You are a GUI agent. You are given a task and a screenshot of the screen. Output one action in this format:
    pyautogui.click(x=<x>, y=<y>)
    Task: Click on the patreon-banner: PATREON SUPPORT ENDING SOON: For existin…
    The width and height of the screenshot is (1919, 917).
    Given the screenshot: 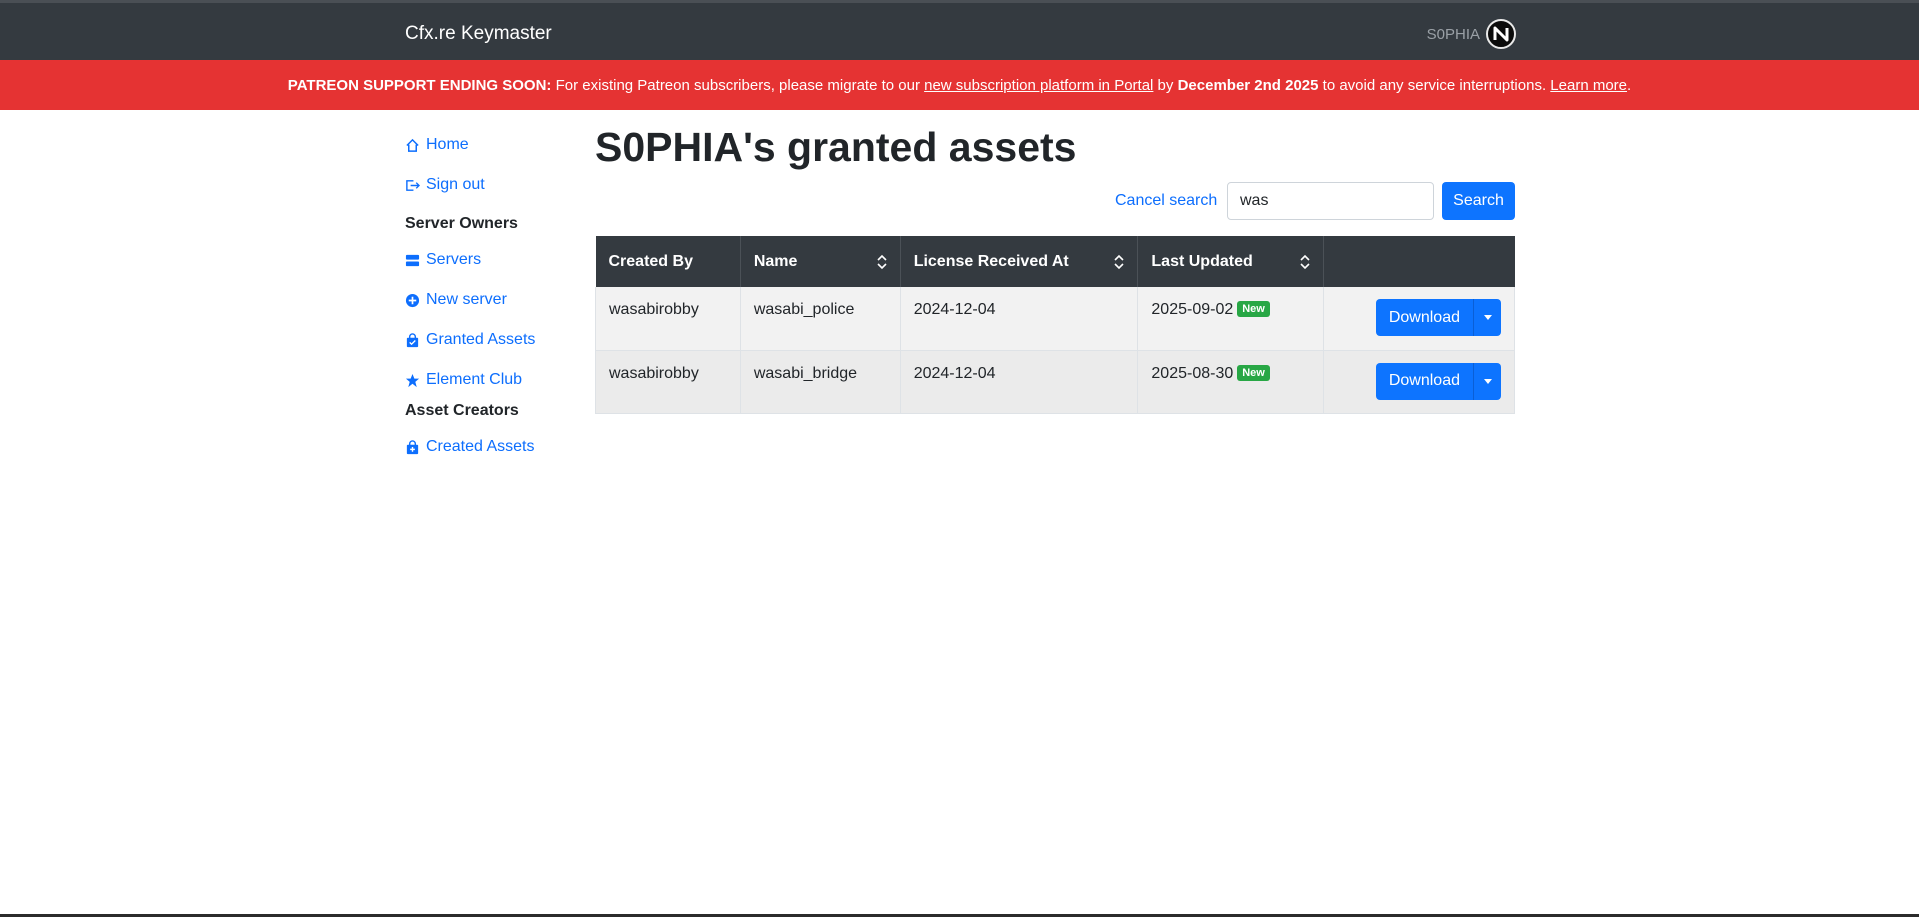 What is the action you would take?
    pyautogui.click(x=959, y=85)
    